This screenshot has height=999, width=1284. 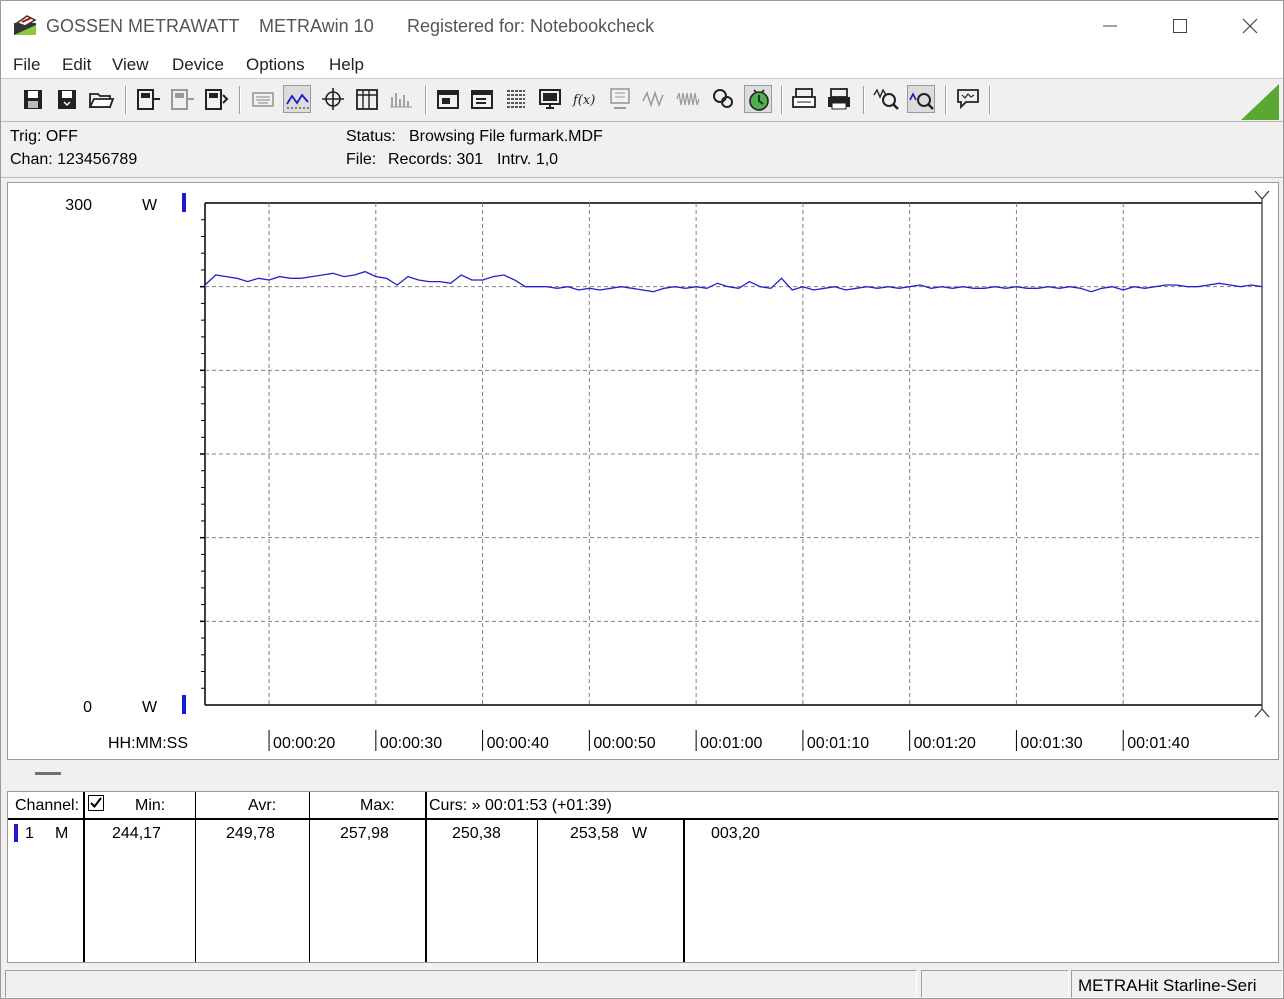 What do you see at coordinates (364, 833) in the screenshot?
I see `row-max-value: 257,98` at bounding box center [364, 833].